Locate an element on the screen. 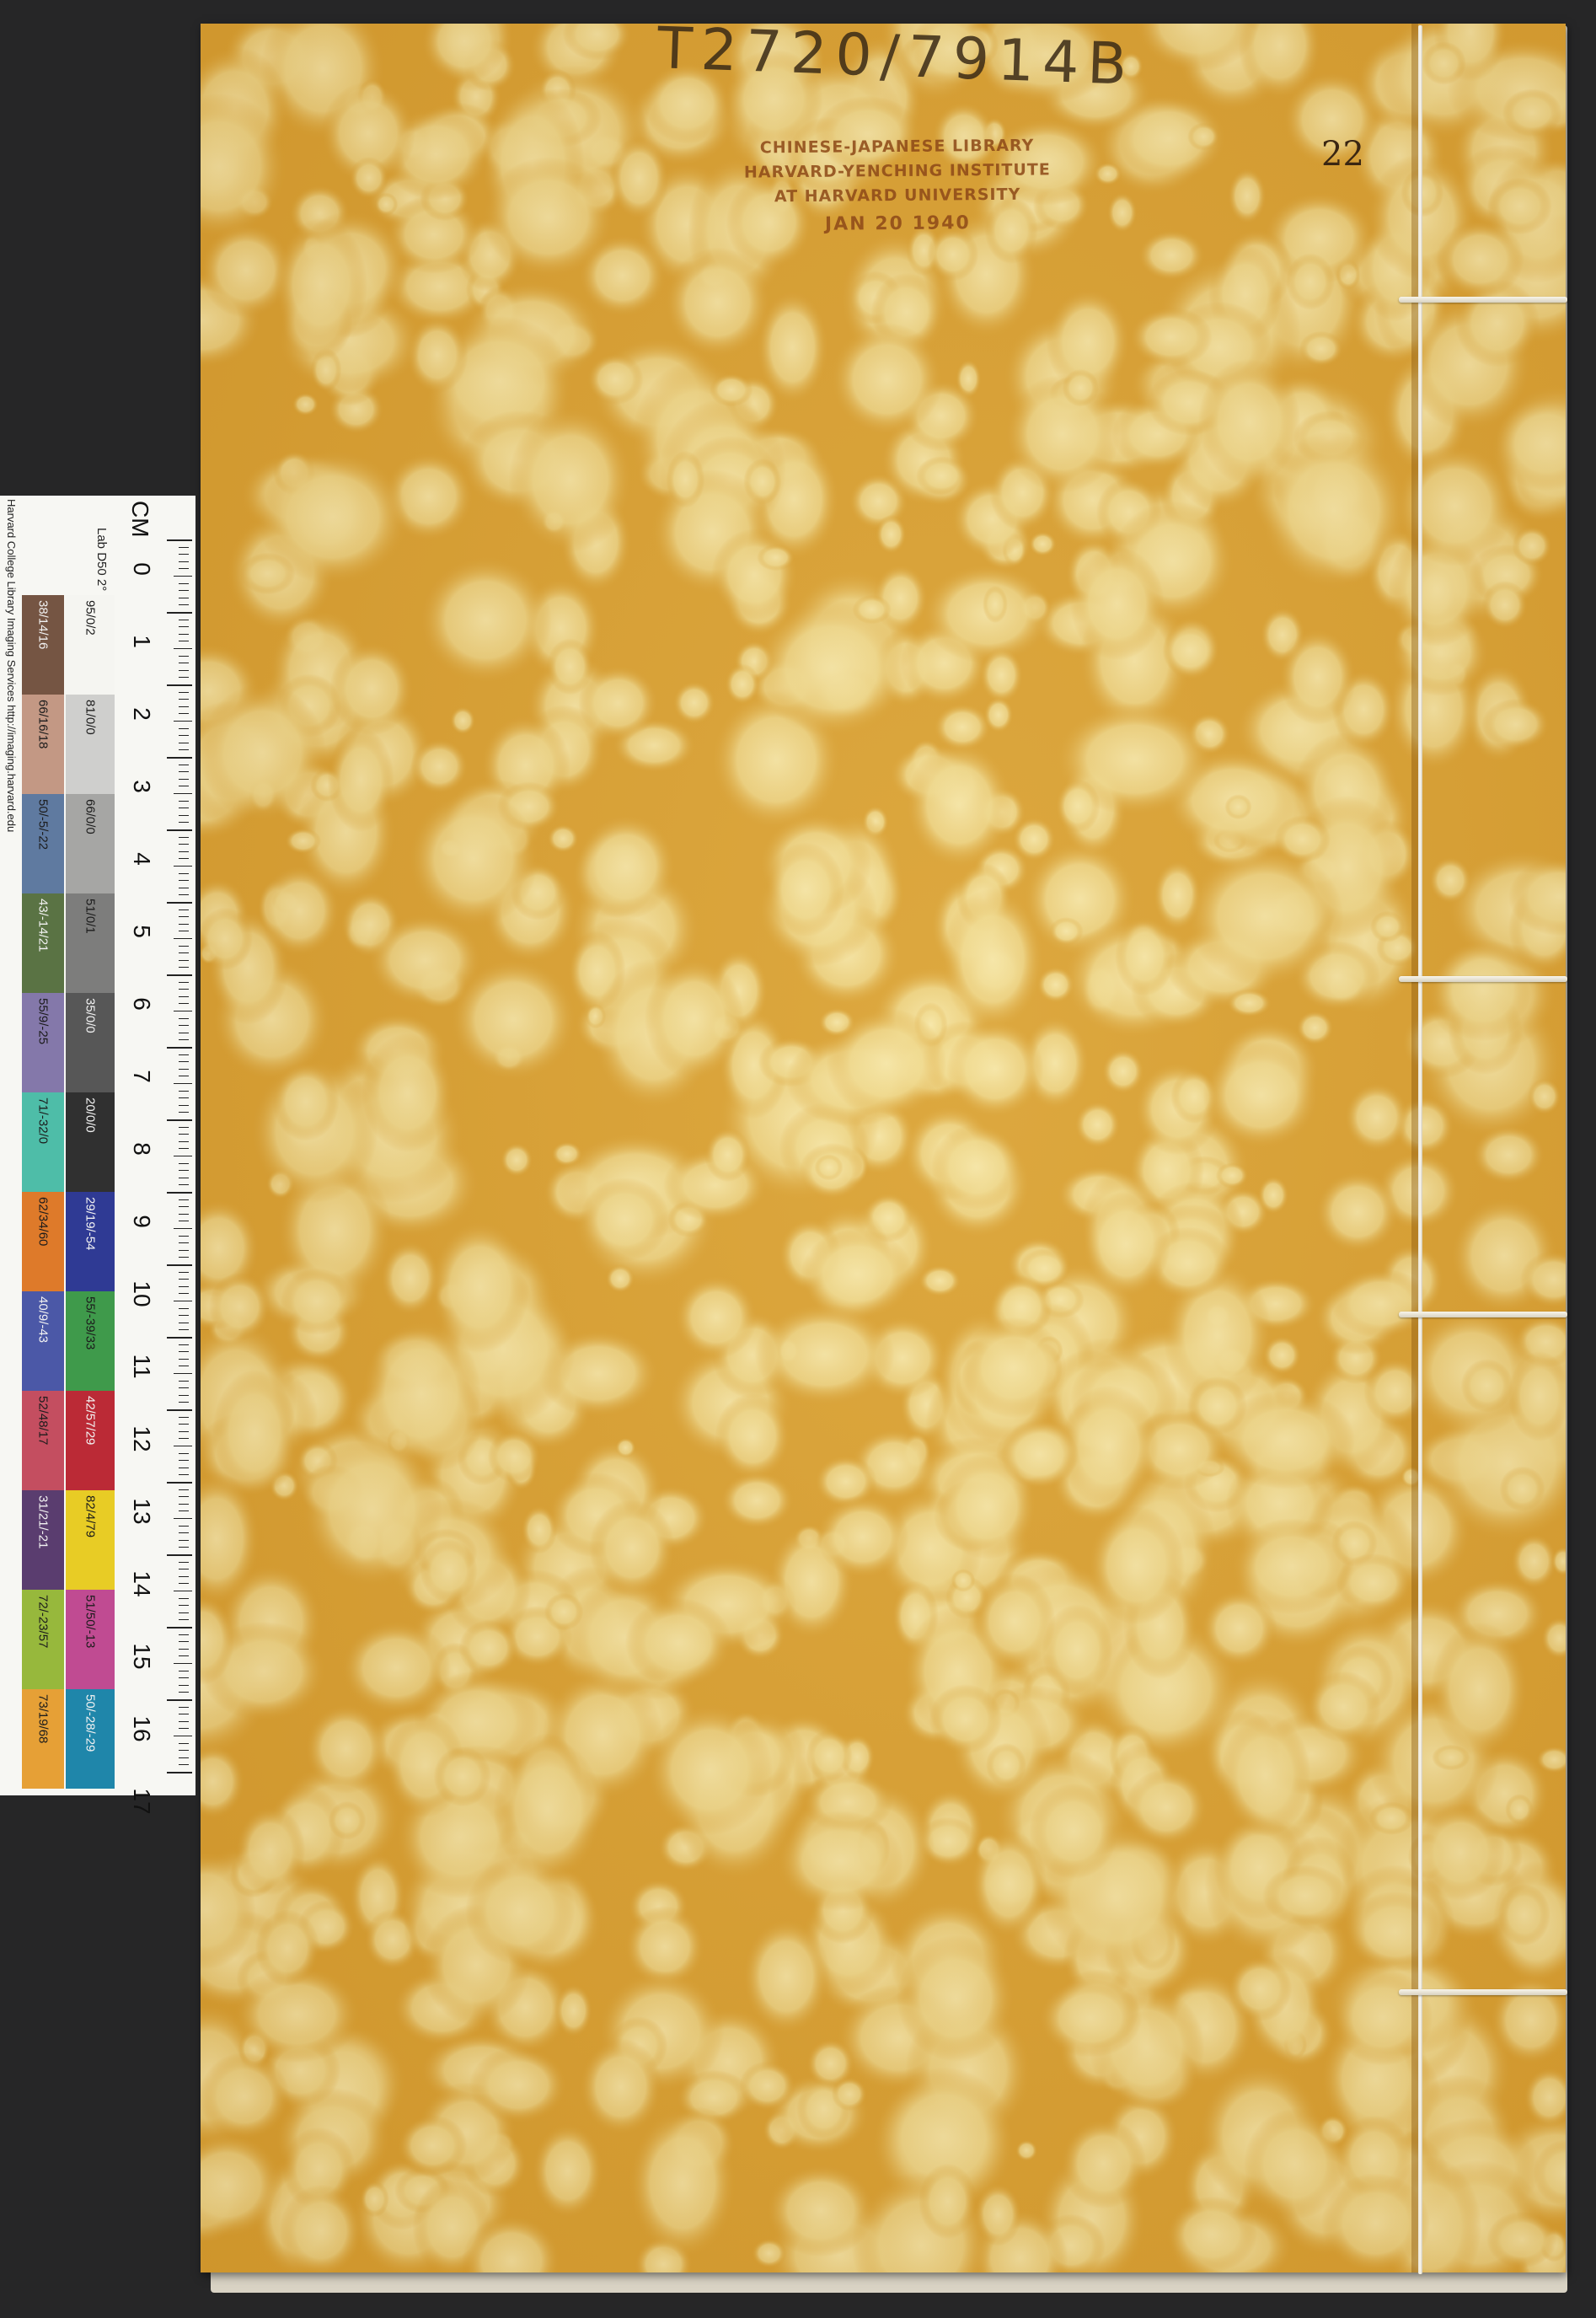  swatch-label: 81/0/0 is located at coordinates (91, 717).